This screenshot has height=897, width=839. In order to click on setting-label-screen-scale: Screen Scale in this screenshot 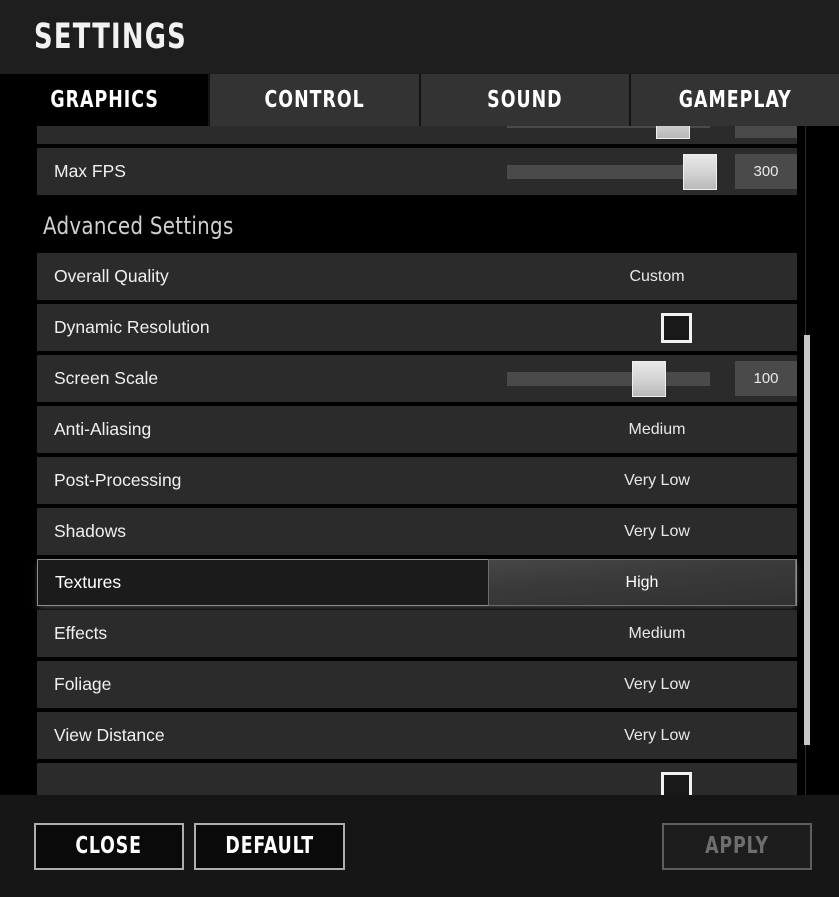, I will do `click(106, 378)`.